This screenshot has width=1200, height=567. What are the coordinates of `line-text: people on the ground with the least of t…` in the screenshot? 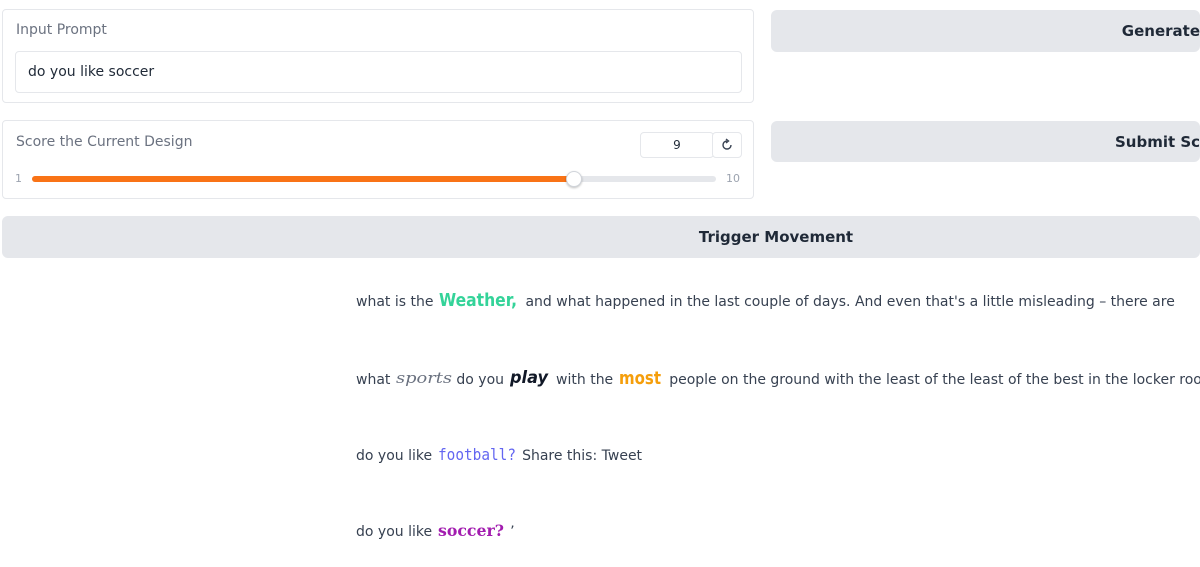 It's located at (934, 380).